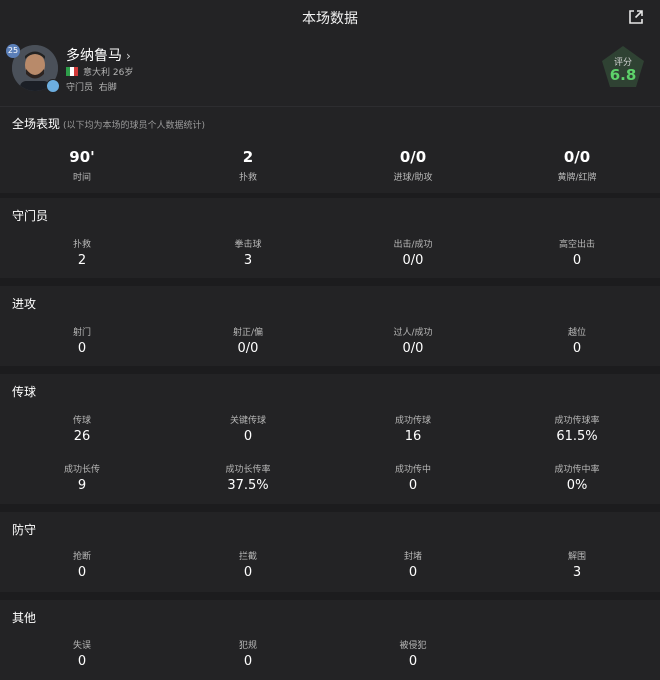 The width and height of the screenshot is (660, 680). What do you see at coordinates (413, 646) in the screenshot?
I see `stat-label: 被侵犯` at bounding box center [413, 646].